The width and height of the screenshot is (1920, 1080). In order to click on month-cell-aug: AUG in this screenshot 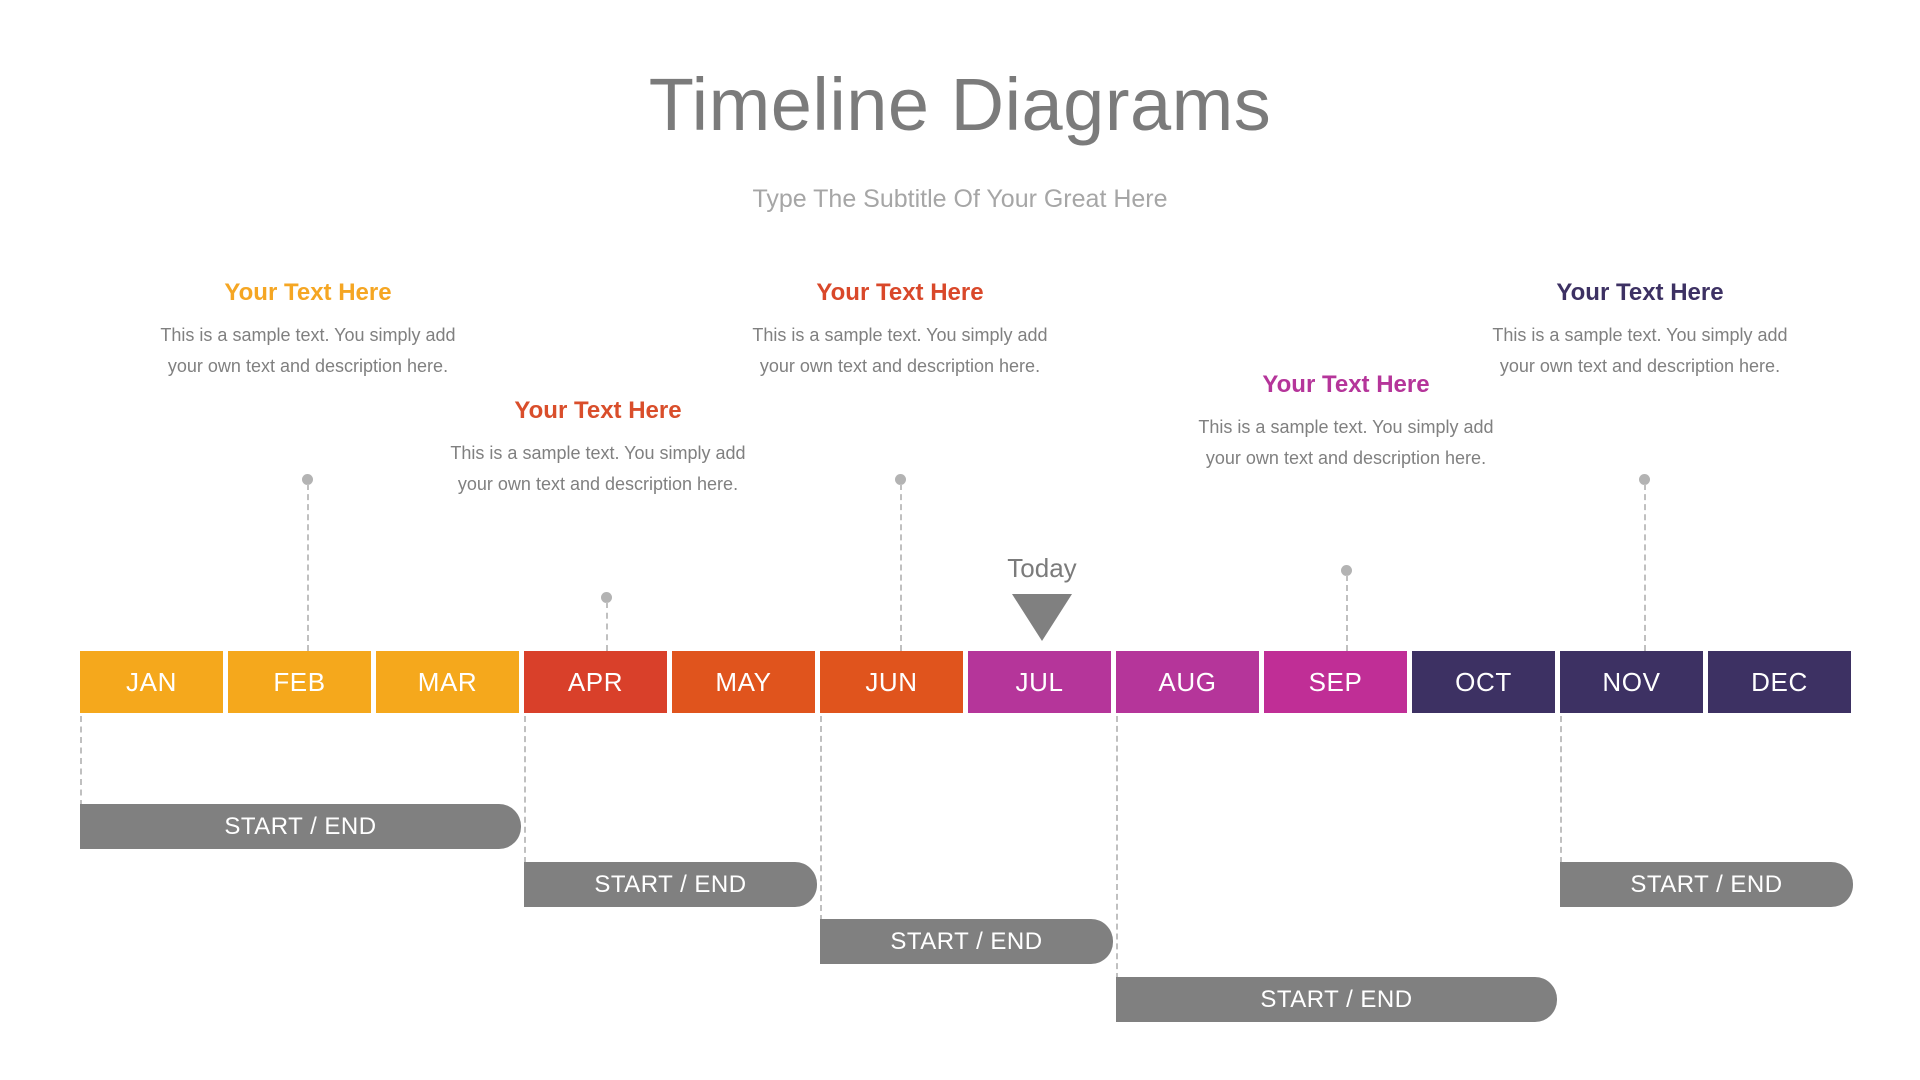, I will do `click(1187, 682)`.